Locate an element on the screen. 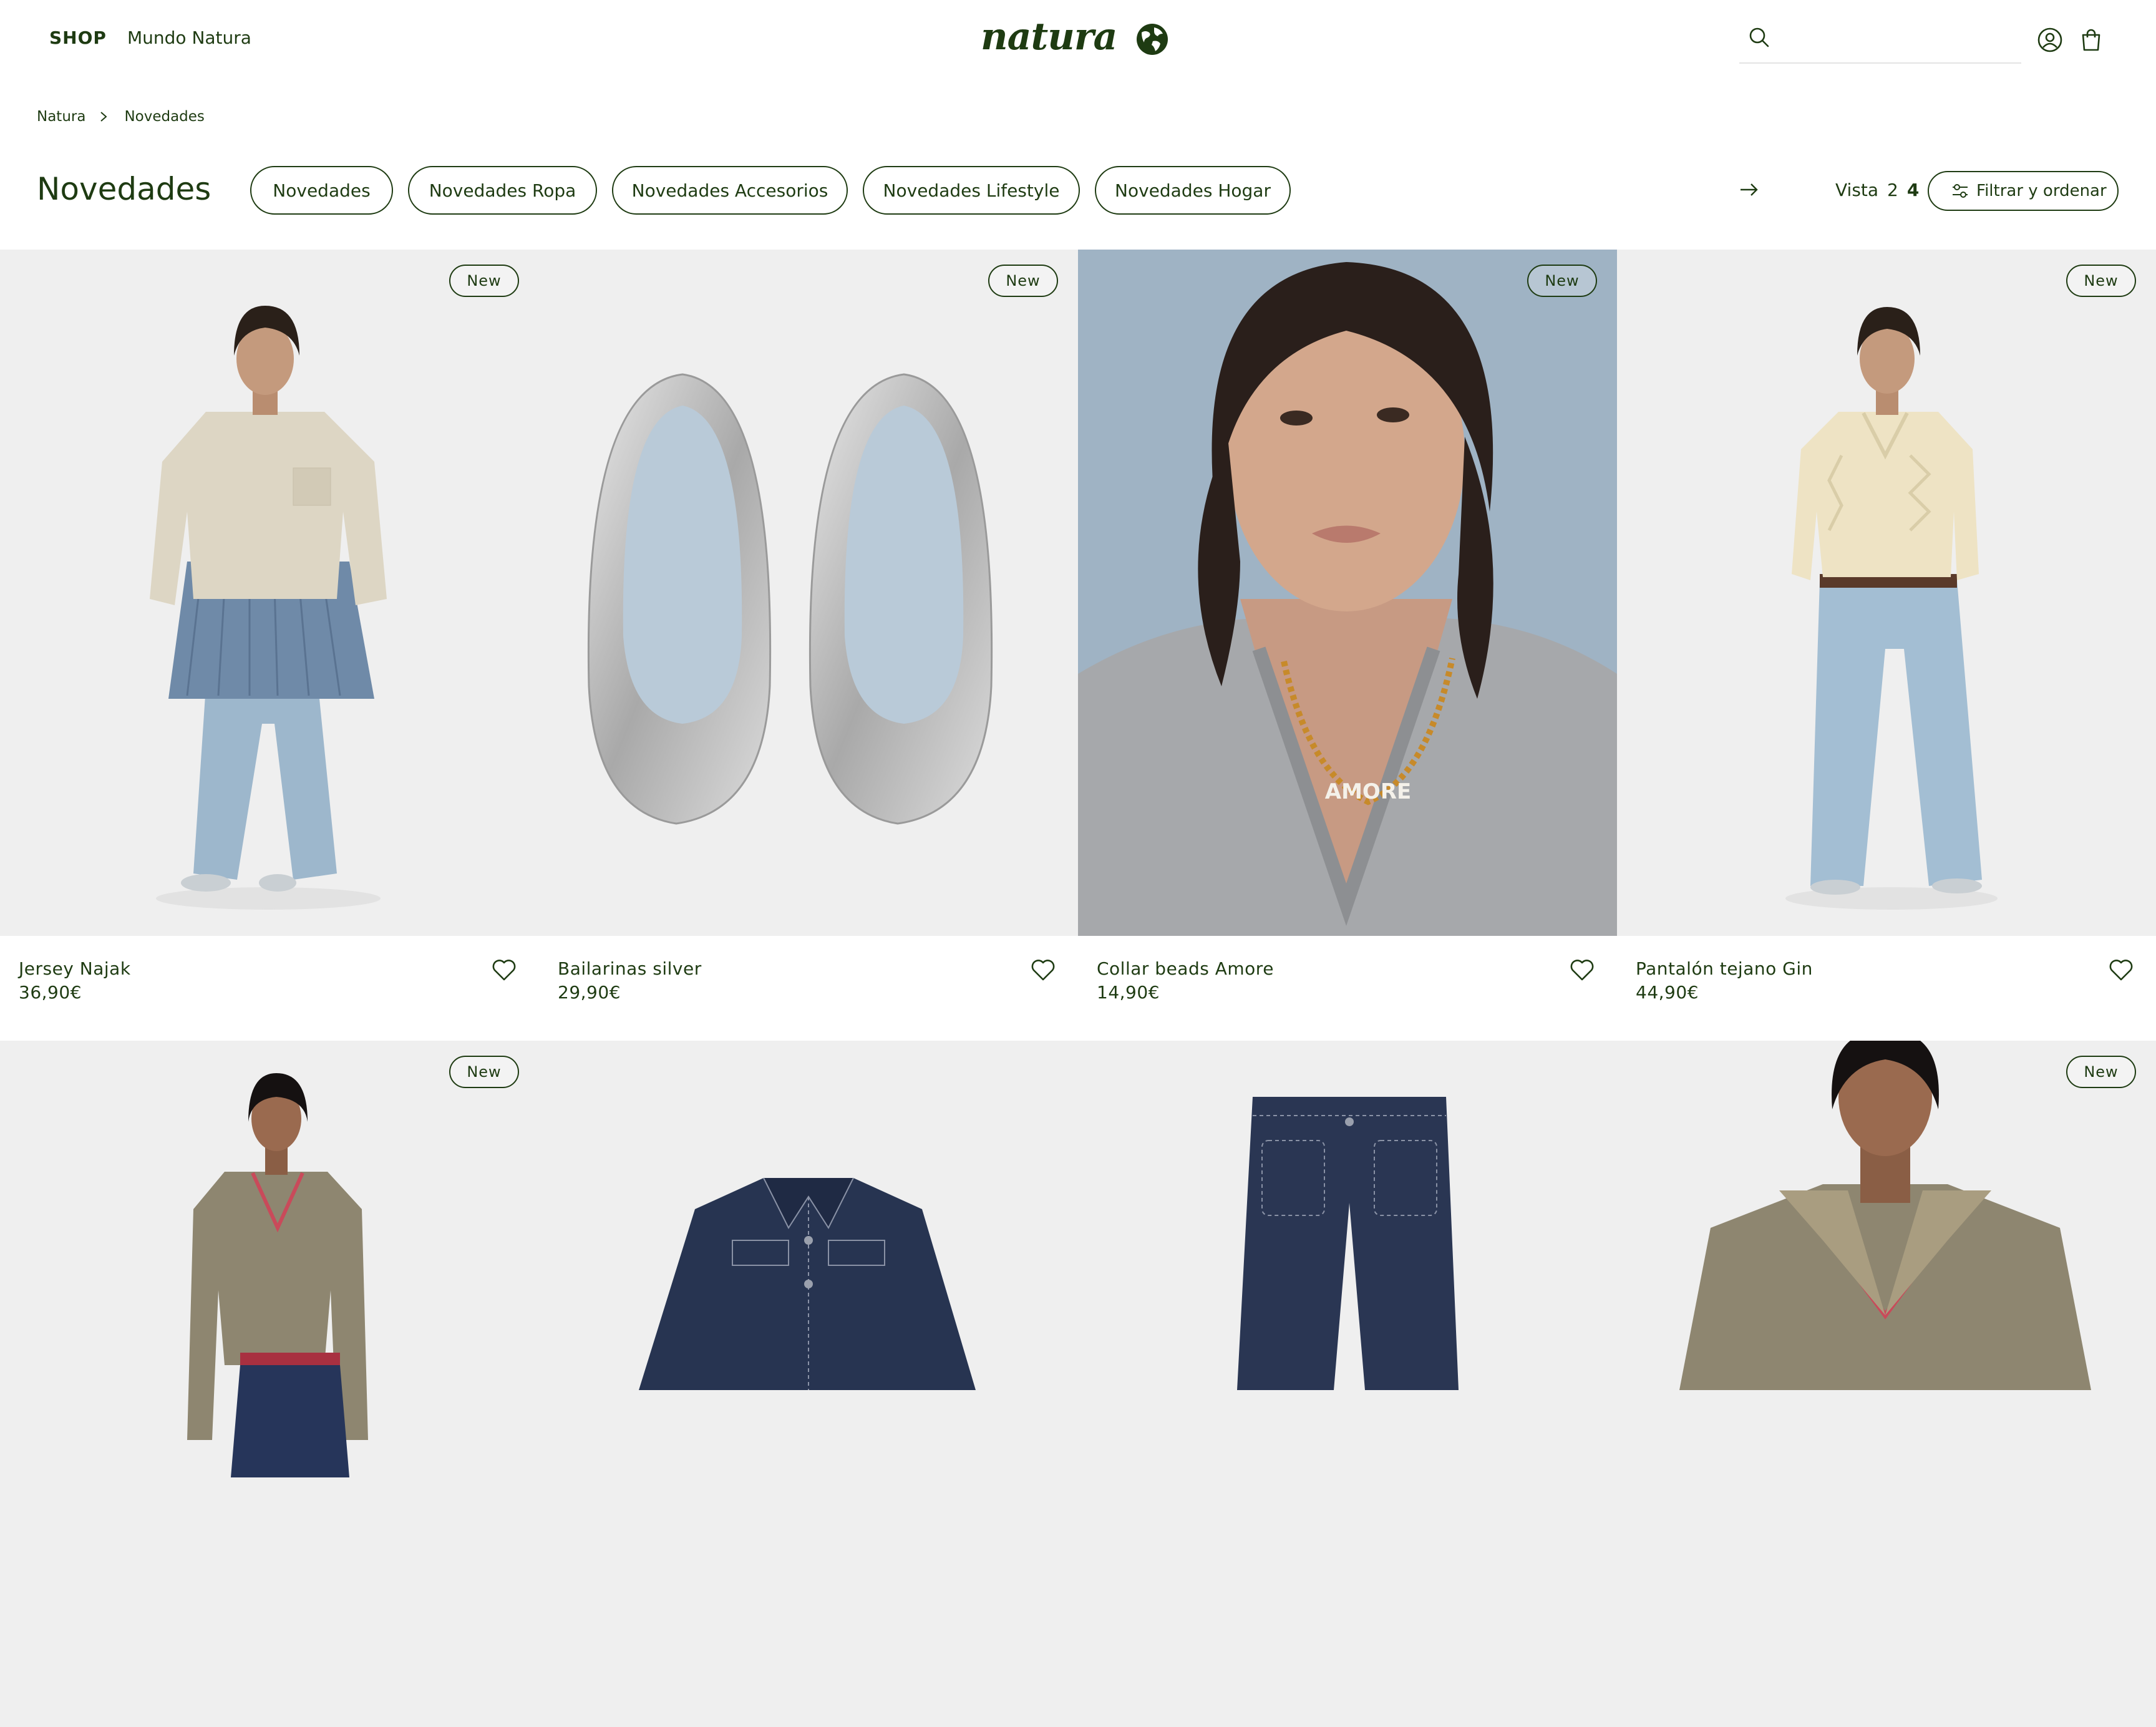  necklace-letters: AMORE is located at coordinates (1368, 791).